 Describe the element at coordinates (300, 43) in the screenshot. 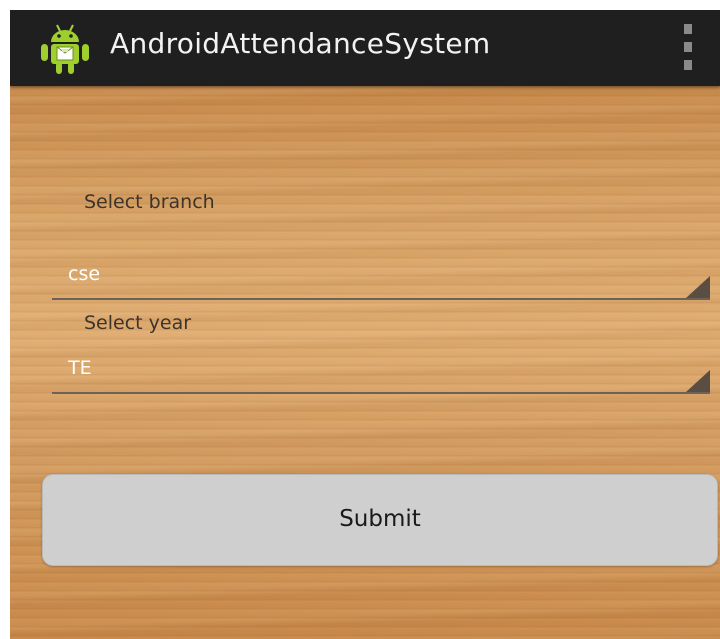

I see `app-title: AndroidAttendanceSystem` at that location.